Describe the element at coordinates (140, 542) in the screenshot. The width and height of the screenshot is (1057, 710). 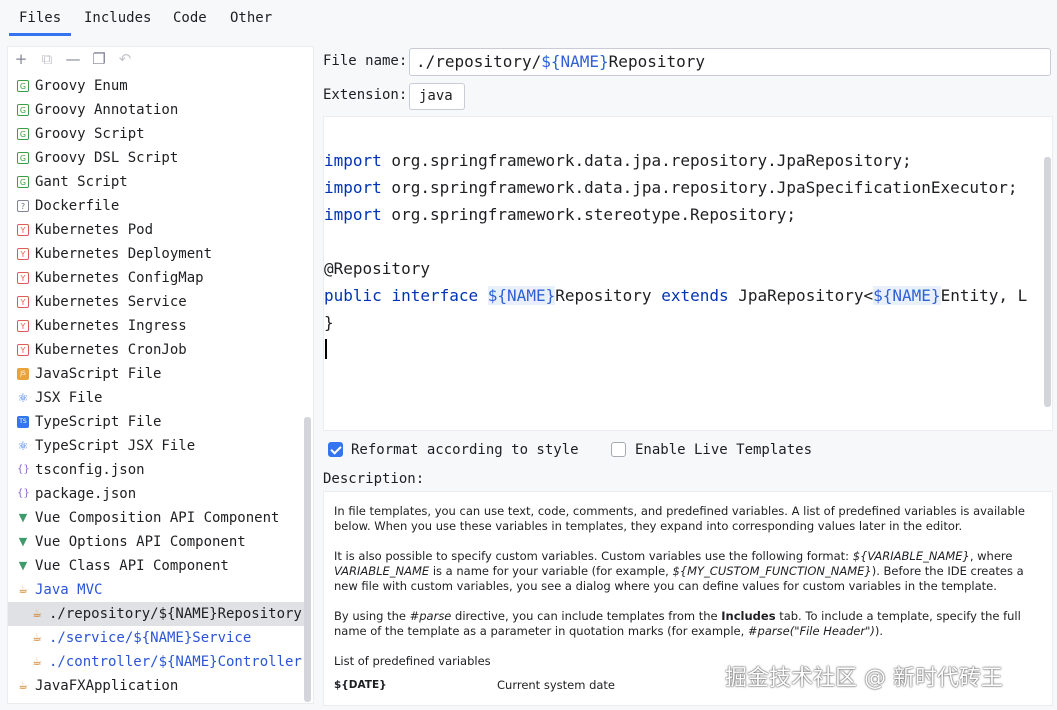
I see `template-list-item-label: Vue Options API Component` at that location.